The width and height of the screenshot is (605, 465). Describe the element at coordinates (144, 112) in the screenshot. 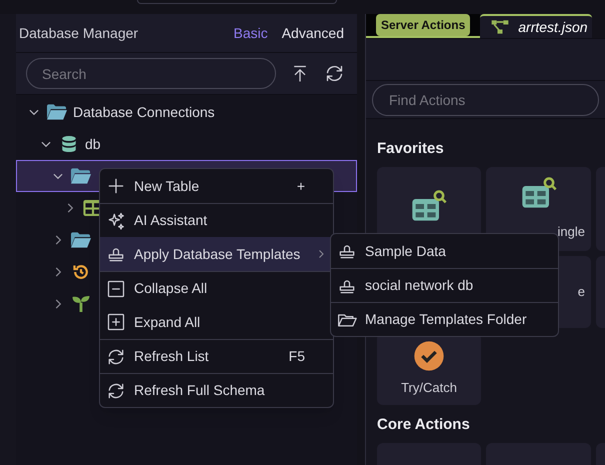

I see `tree-label: Database Connections` at that location.